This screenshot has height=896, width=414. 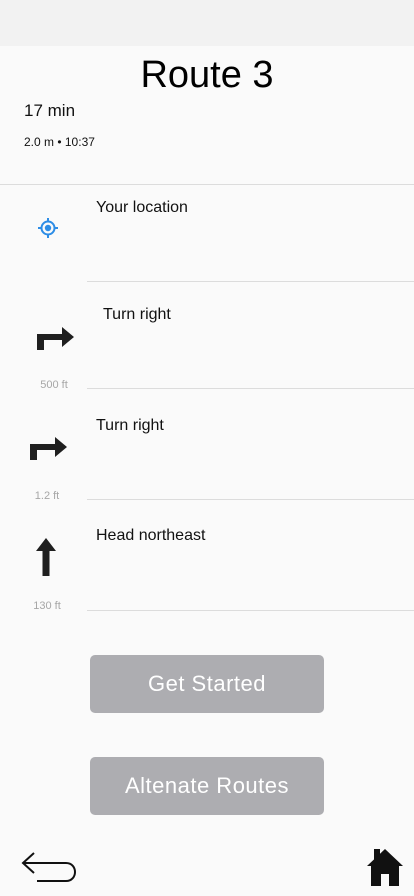 What do you see at coordinates (47, 606) in the screenshot?
I see `step-distance: 130 ft` at bounding box center [47, 606].